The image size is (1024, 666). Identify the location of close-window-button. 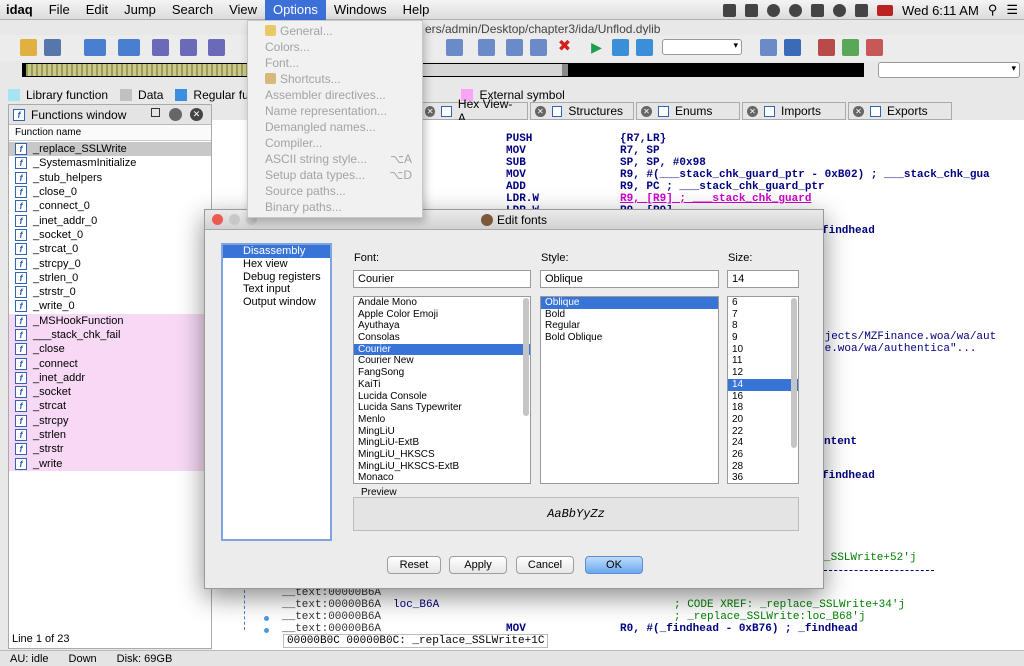
(217, 219).